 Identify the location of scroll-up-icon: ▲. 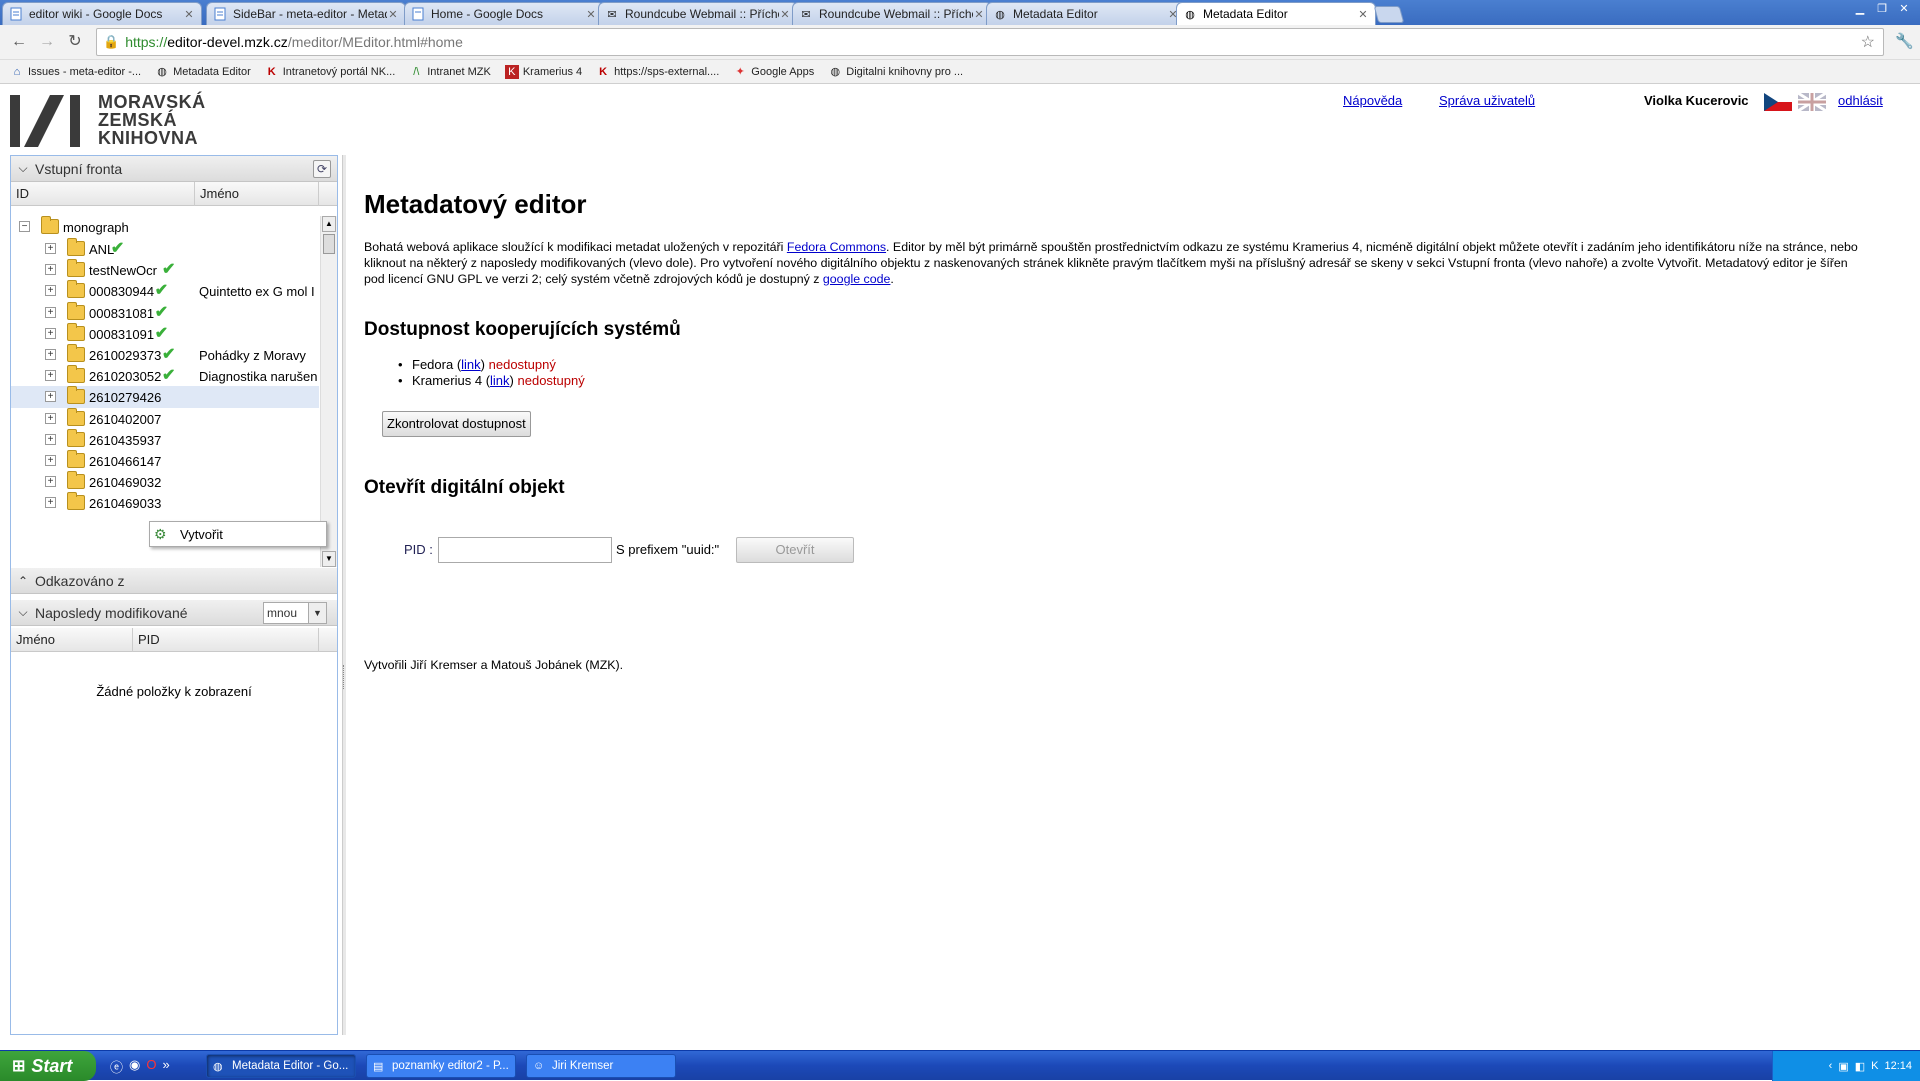
(329, 224).